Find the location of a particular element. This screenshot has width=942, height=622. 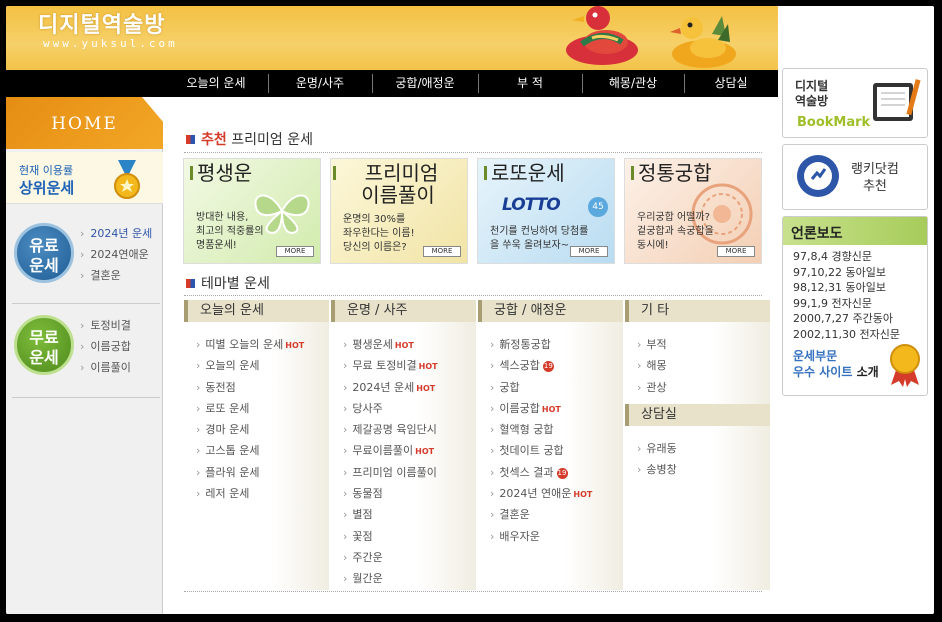

premium-card-lifetime: 평생운 방대한 내용, 최고의 적중률의 명품운세! MORE is located at coordinates (252, 211).